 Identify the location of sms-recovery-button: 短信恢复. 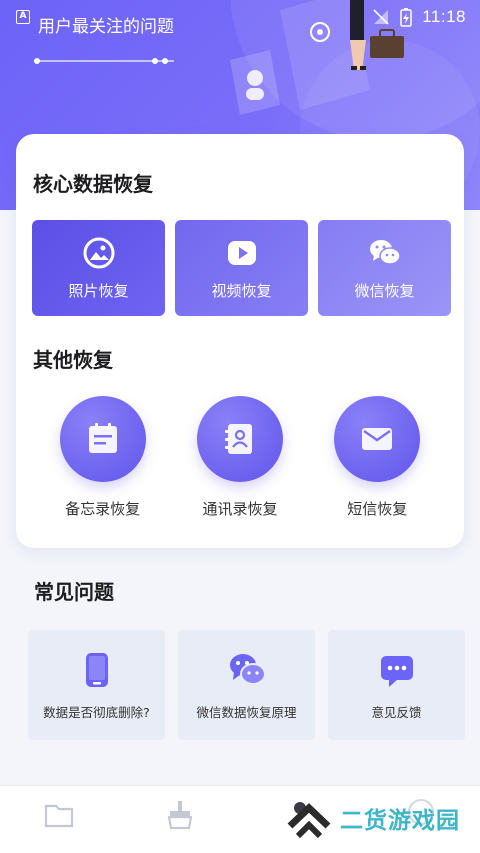
(377, 457).